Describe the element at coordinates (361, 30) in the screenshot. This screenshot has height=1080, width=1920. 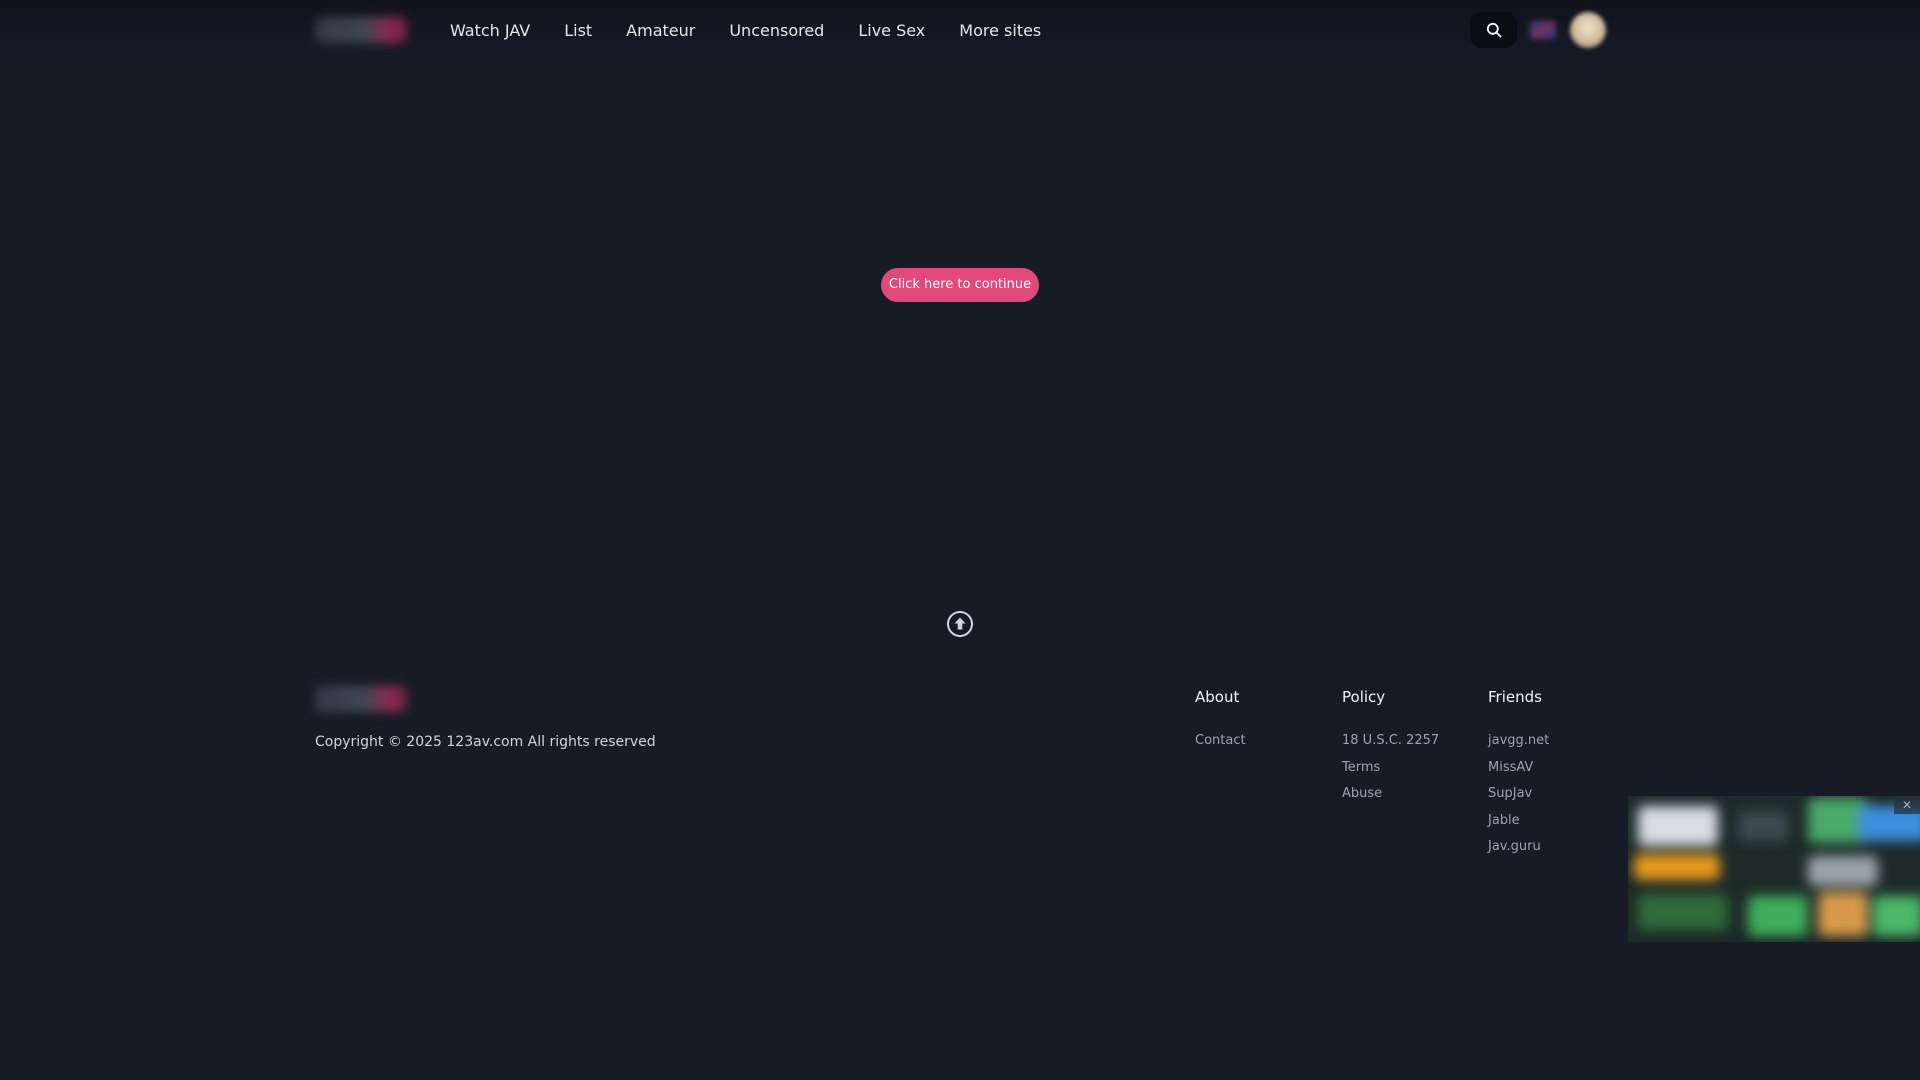
I see `site-logo` at that location.